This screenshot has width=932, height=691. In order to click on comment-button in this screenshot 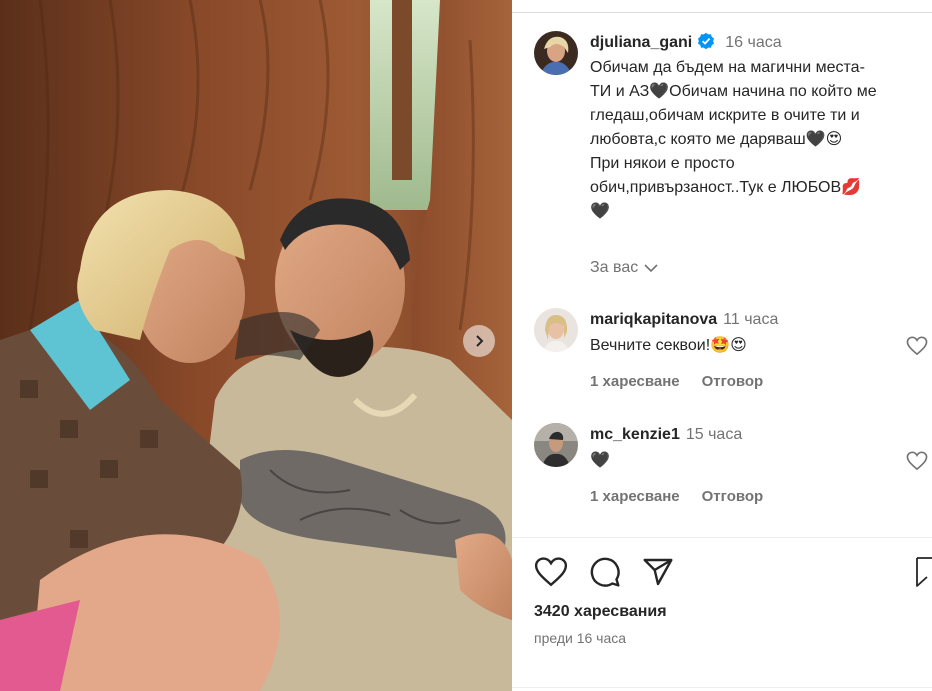, I will do `click(605, 574)`.